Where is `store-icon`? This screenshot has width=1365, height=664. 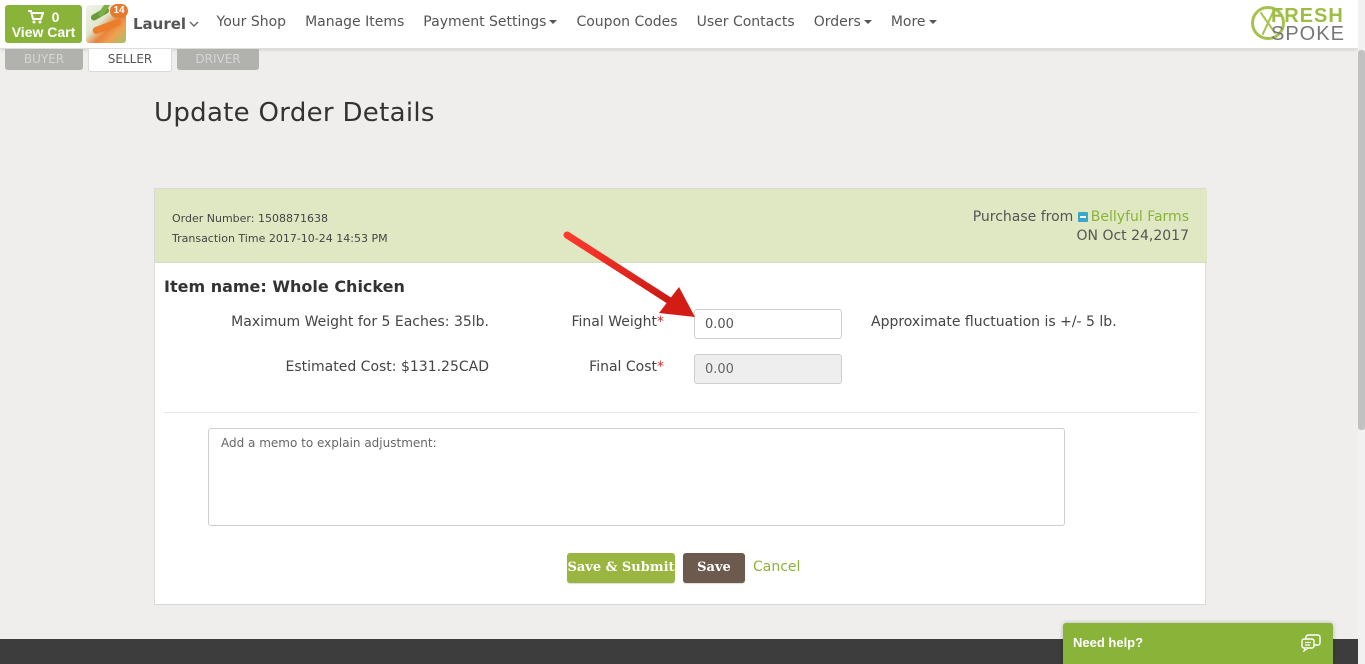
store-icon is located at coordinates (1082, 217).